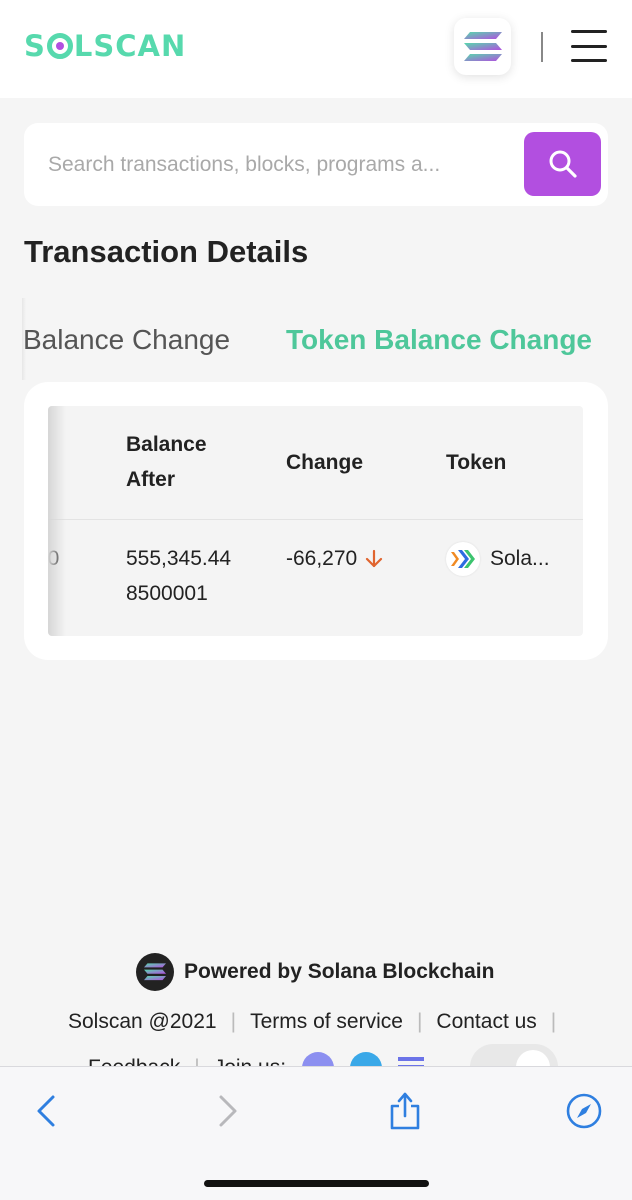 The width and height of the screenshot is (632, 1200). Describe the element at coordinates (316, 1133) in the screenshot. I see `browser-toolbar` at that location.